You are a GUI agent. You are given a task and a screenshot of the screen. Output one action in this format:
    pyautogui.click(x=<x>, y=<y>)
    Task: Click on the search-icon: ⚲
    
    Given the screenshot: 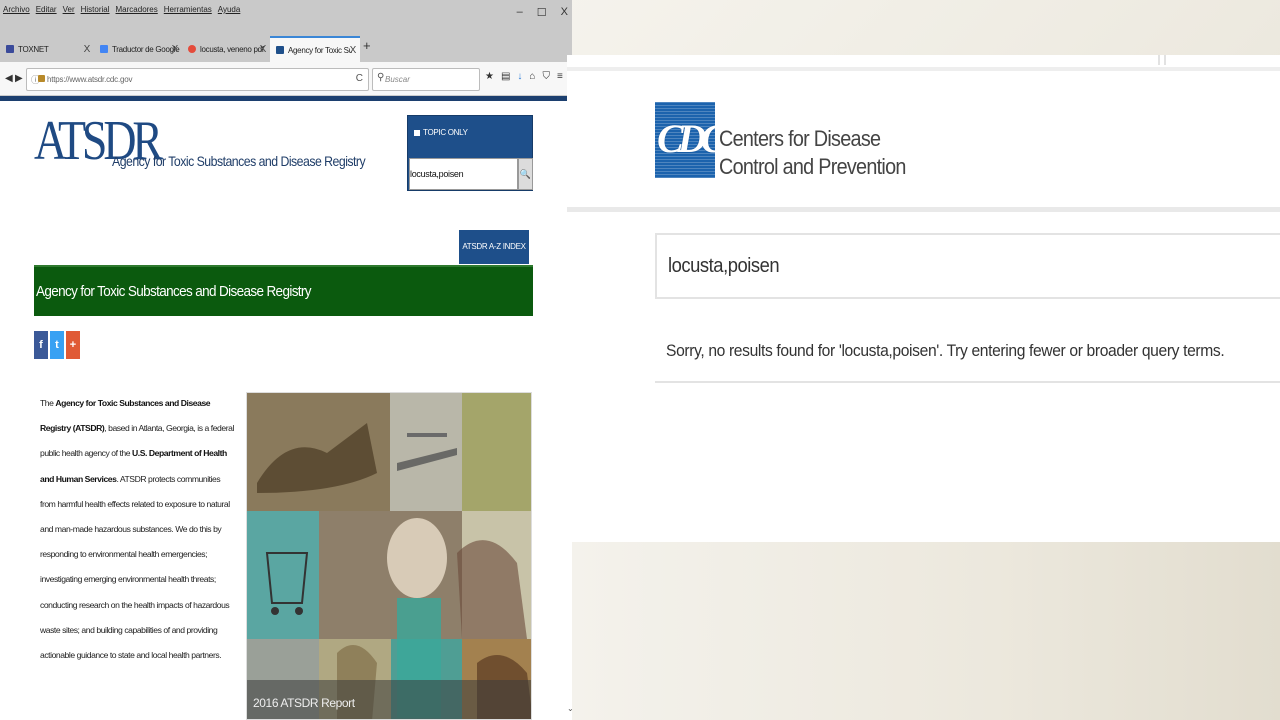 What is the action you would take?
    pyautogui.click(x=381, y=77)
    